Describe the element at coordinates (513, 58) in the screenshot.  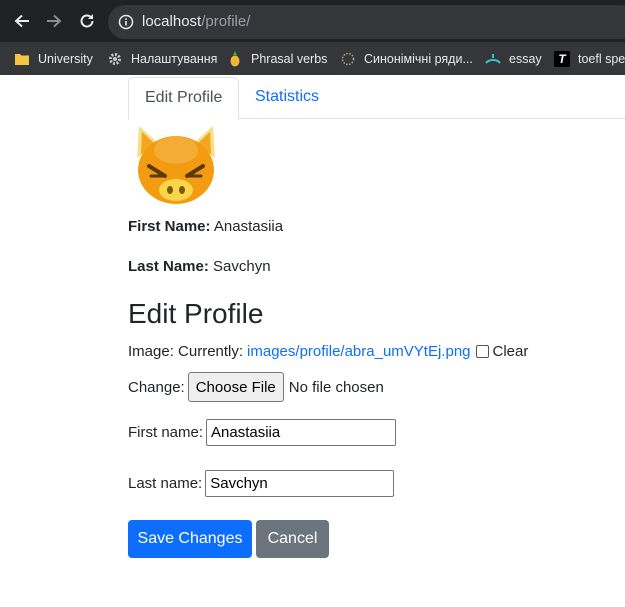
I see `bookmark-essay: essay` at that location.